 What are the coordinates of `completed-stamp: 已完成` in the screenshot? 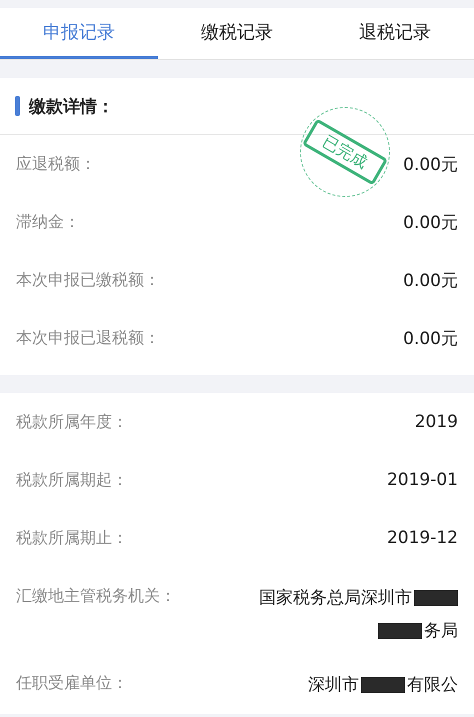 It's located at (345, 152).